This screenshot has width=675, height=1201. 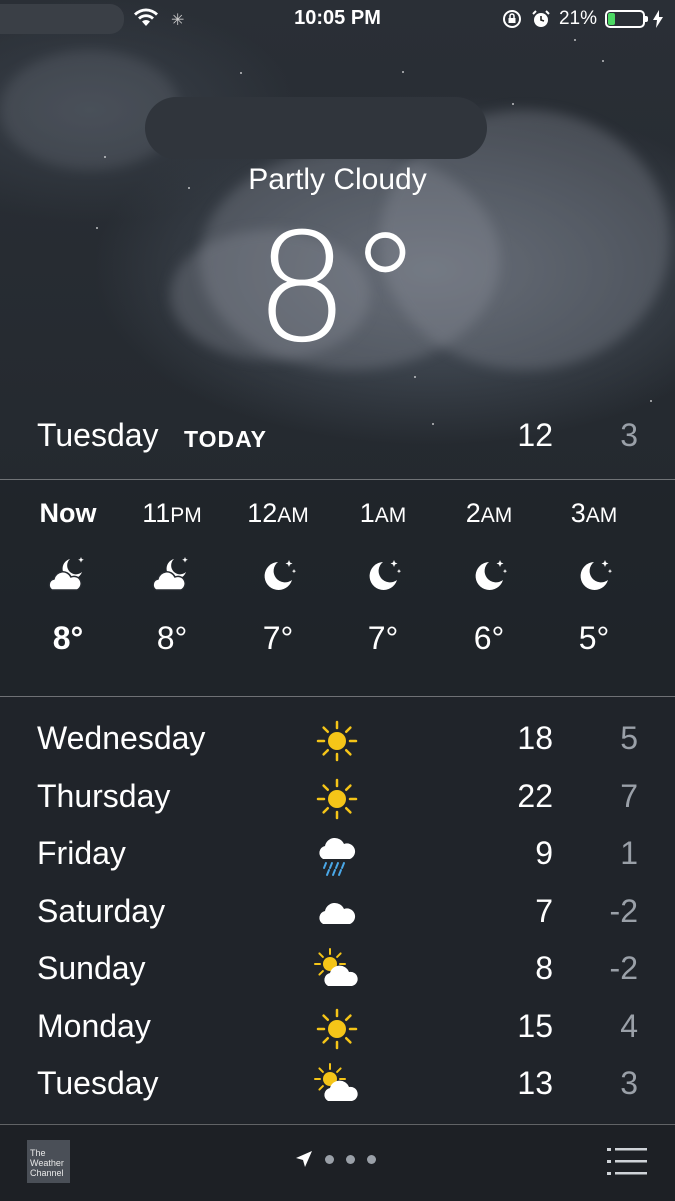 What do you see at coordinates (278, 513) in the screenshot?
I see `hour-label: 12AM` at bounding box center [278, 513].